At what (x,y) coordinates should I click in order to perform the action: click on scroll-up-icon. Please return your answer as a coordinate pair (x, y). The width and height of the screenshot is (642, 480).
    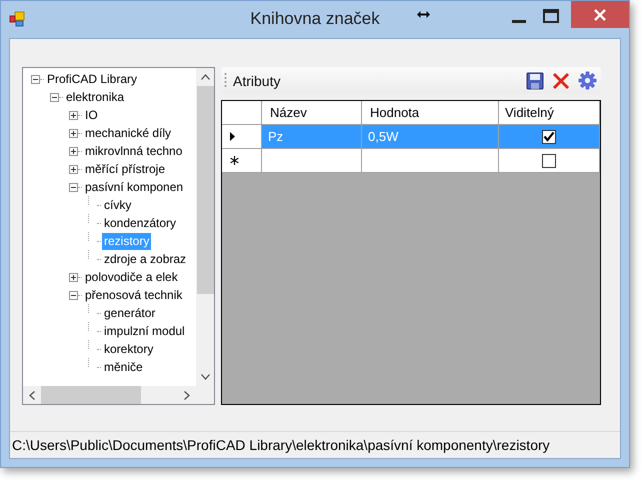
    Looking at the image, I should click on (205, 77).